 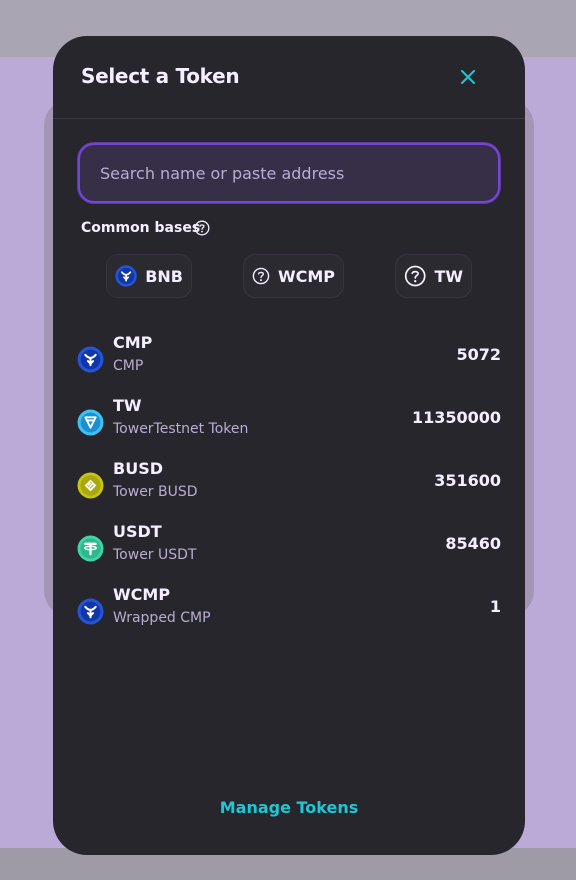 I want to click on common-base-bnb: BNB, so click(x=149, y=276).